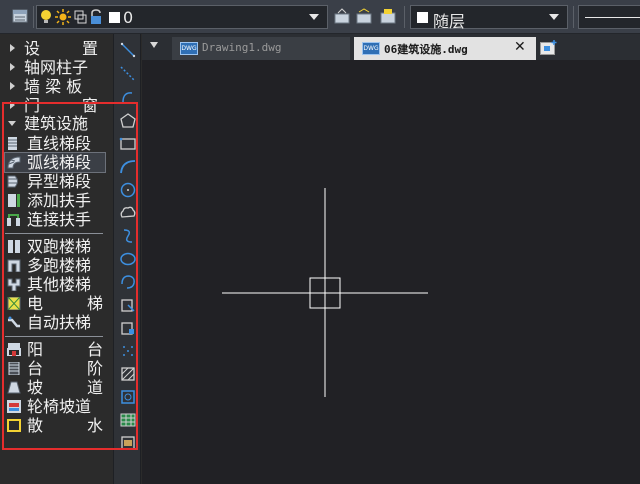  I want to click on menu-item-label: 轮椅坡道, so click(59, 406).